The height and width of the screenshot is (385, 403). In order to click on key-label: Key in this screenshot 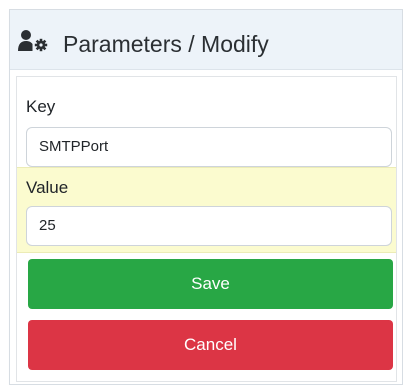, I will do `click(41, 106)`.